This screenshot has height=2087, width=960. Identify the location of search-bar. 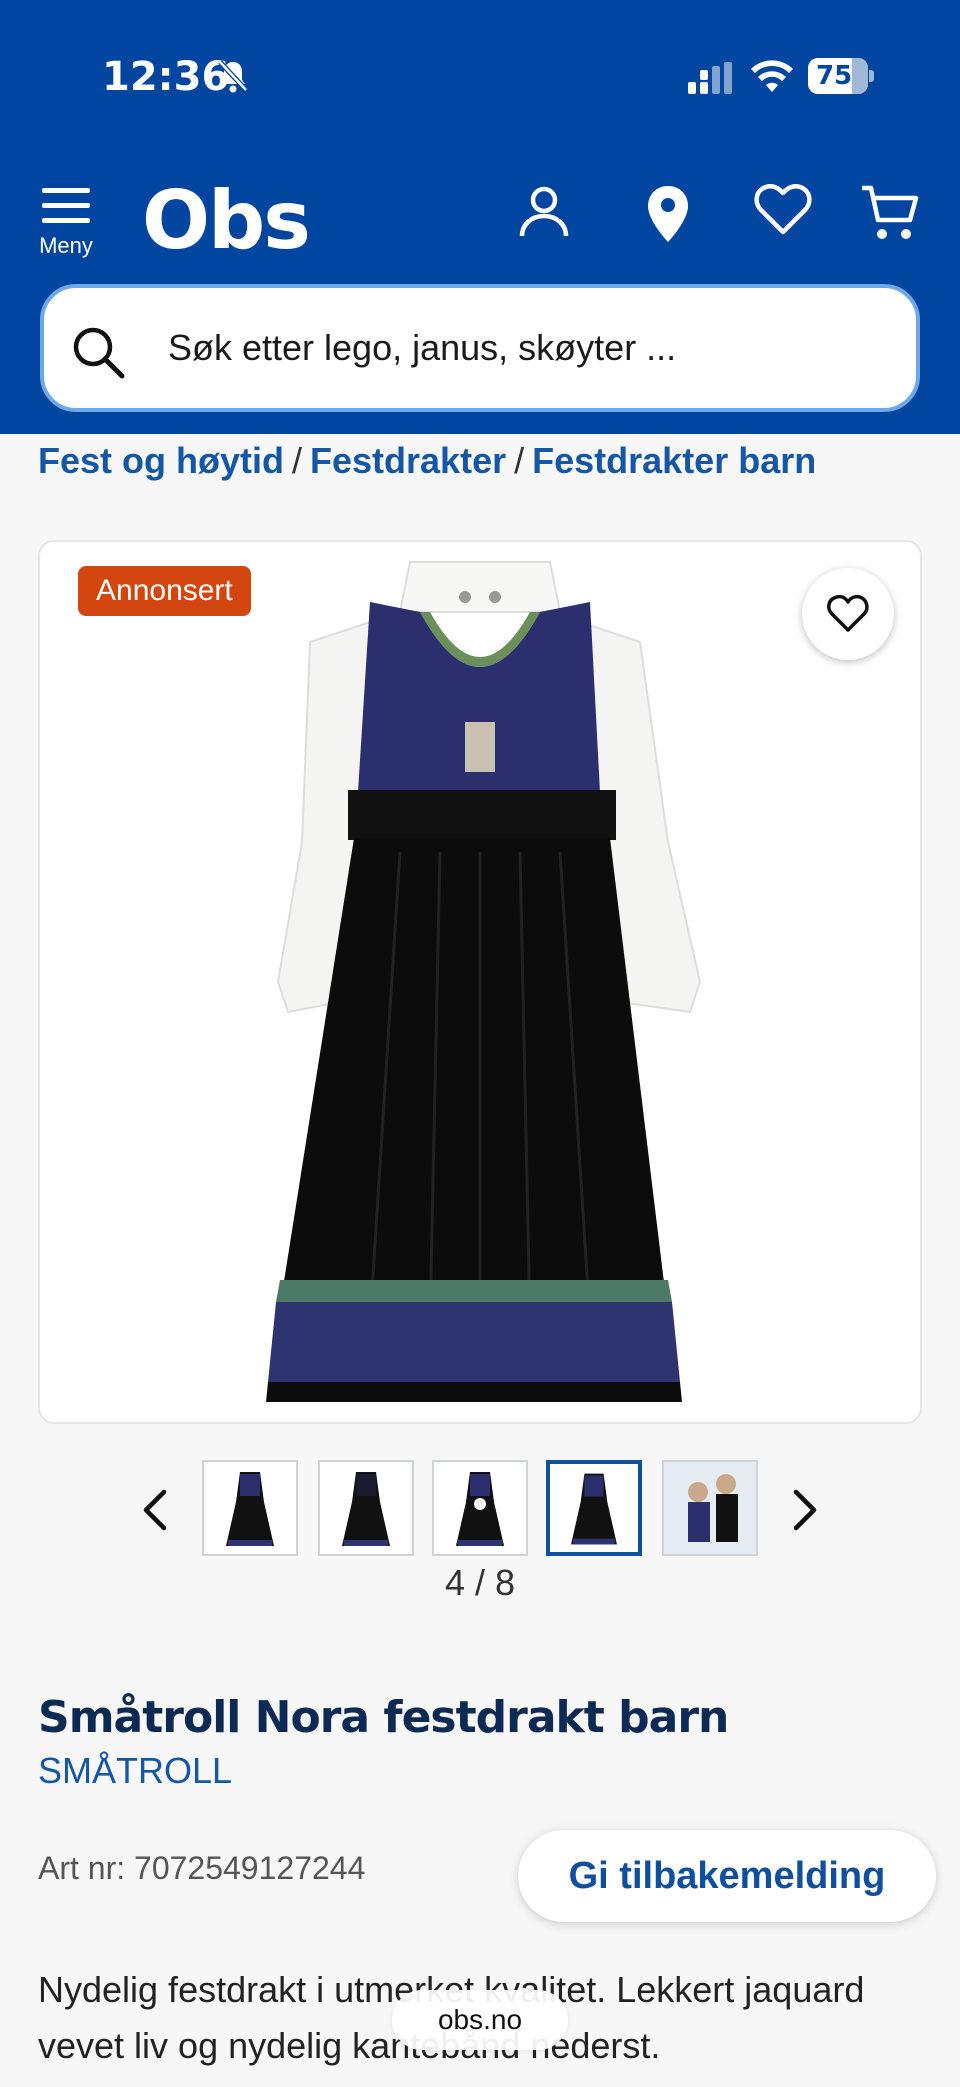
(480, 348).